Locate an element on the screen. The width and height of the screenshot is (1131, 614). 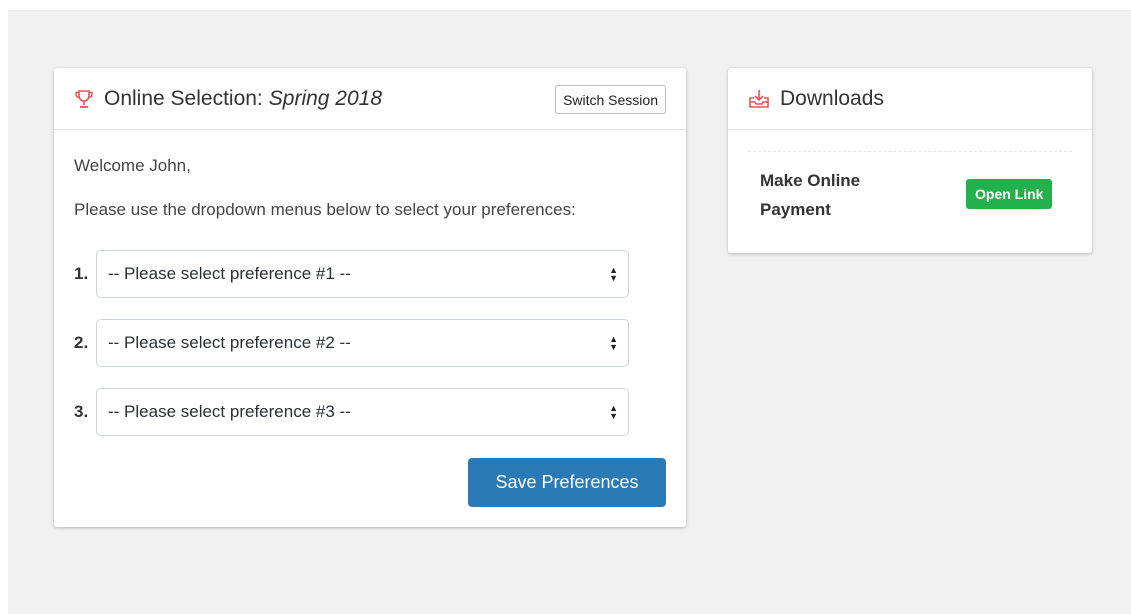
preference-row-1: 1. -- Please select preference #1 -- ▲ ▼ is located at coordinates (351, 274).